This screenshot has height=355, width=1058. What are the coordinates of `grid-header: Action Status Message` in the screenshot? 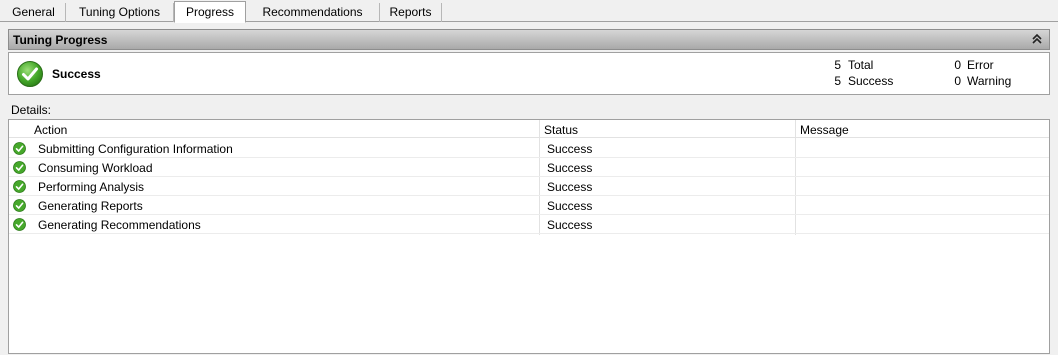 It's located at (529, 129).